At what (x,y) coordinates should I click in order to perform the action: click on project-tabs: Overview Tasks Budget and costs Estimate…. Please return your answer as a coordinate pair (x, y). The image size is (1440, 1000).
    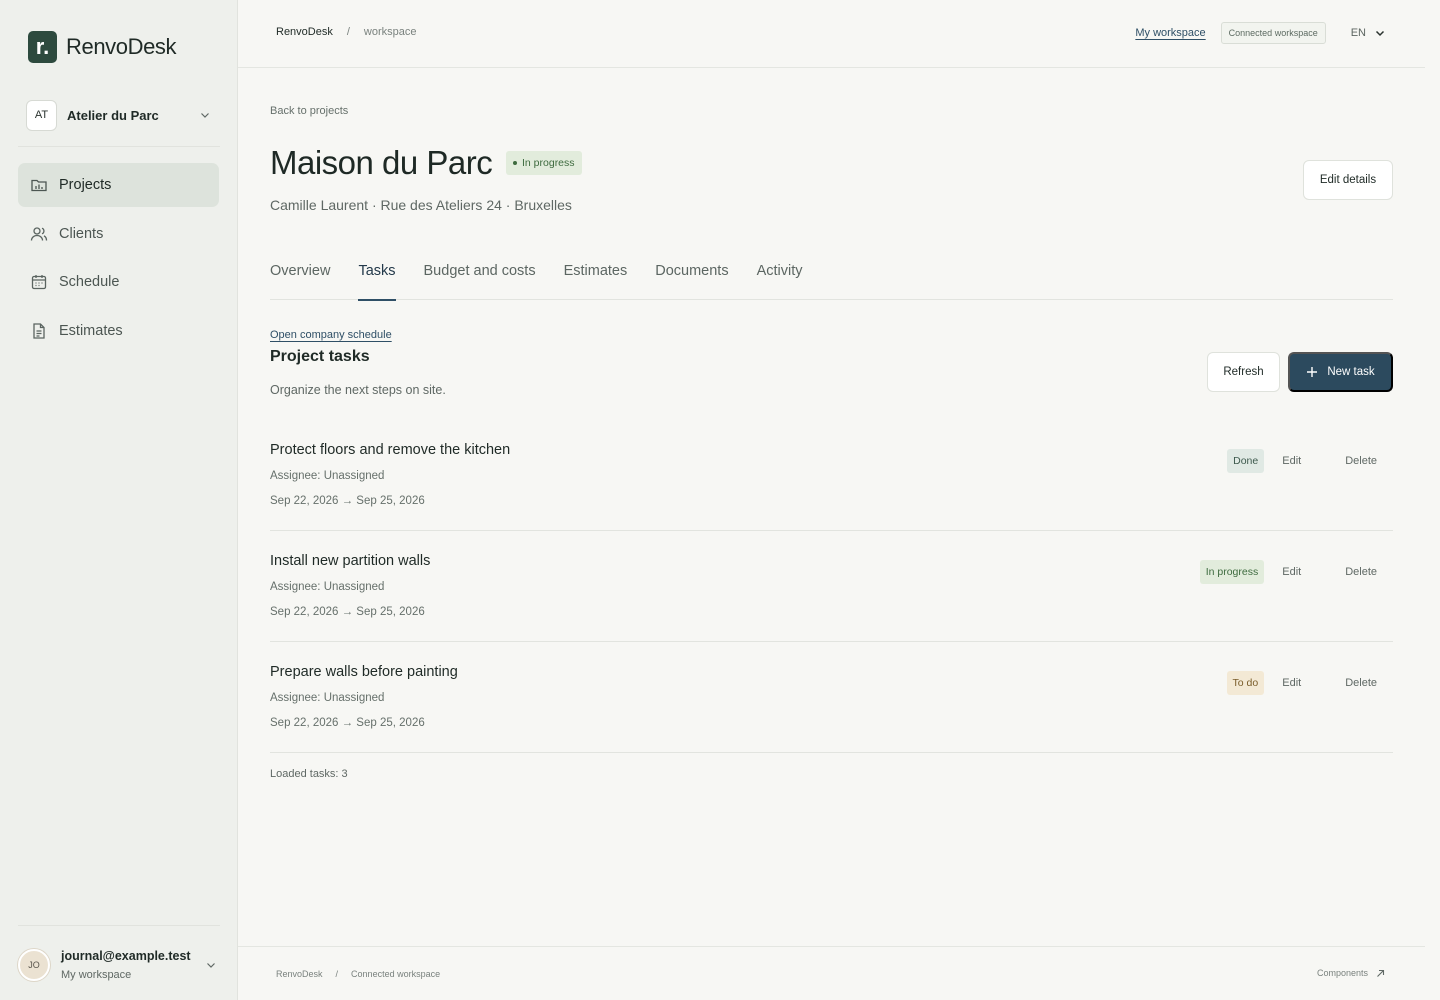
    Looking at the image, I should click on (831, 275).